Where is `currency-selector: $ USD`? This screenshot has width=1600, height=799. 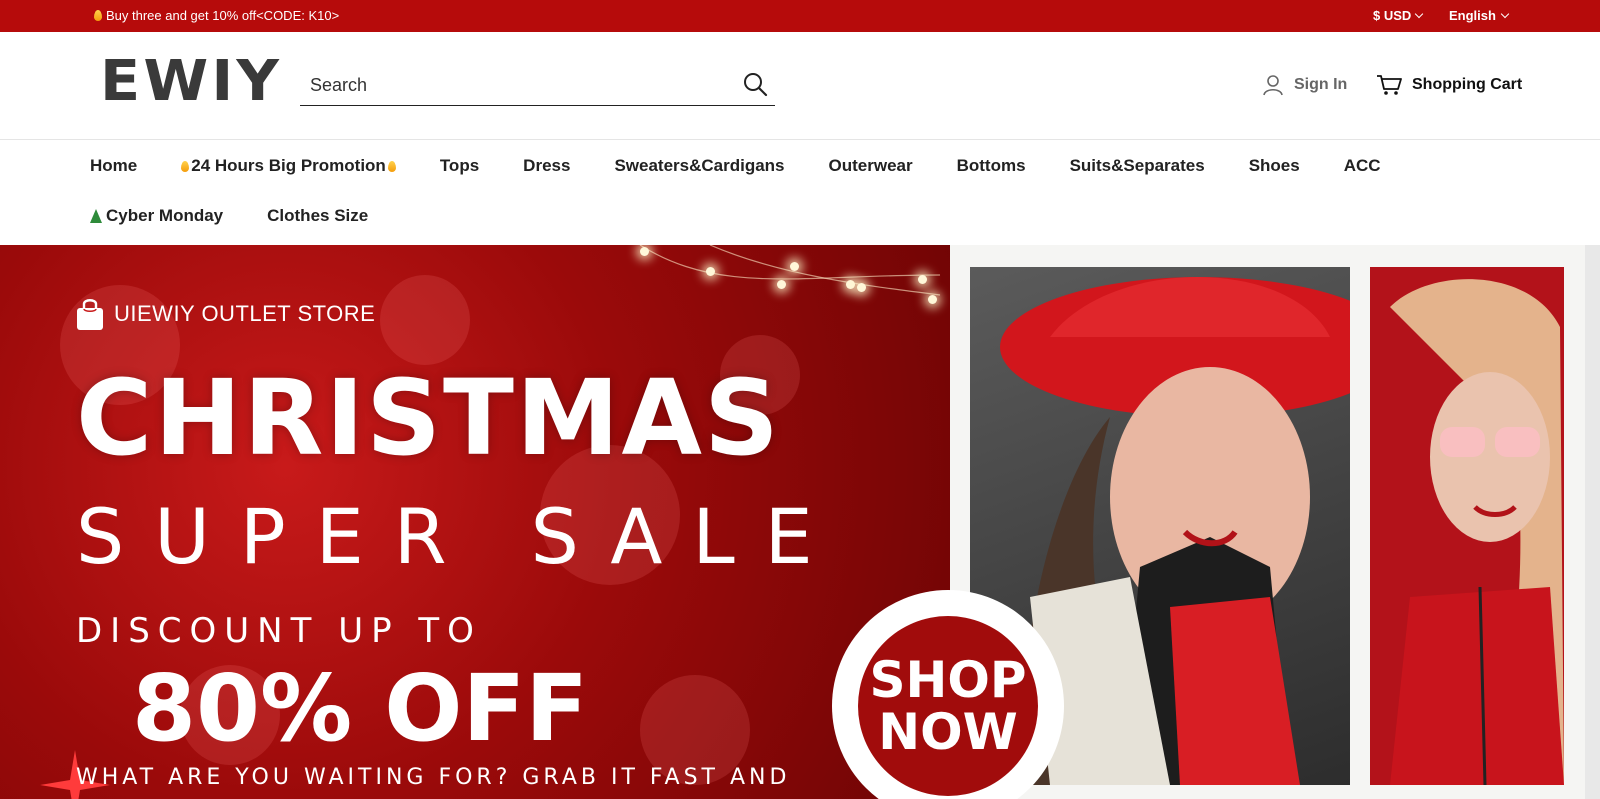 currency-selector: $ USD is located at coordinates (1398, 15).